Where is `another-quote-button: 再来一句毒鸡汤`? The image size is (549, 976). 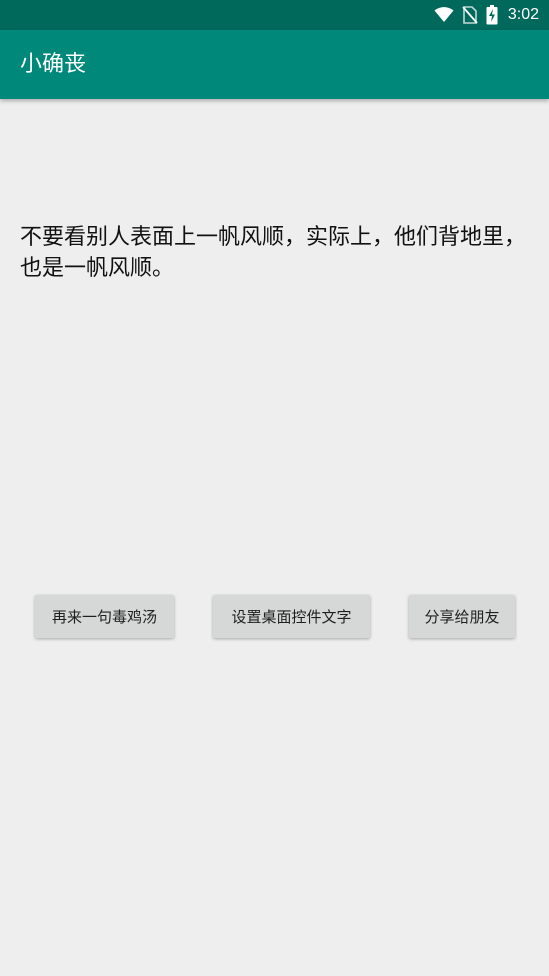 another-quote-button: 再来一句毒鸡汤 is located at coordinates (104, 616).